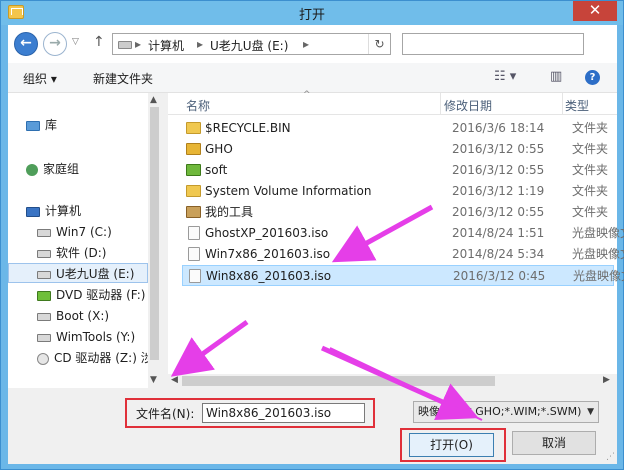 The height and width of the screenshot is (470, 624). I want to click on command-toolbar: 组织 ▾ 新建文件夹 ☷ ▾ ▥ ?, so click(312, 78).